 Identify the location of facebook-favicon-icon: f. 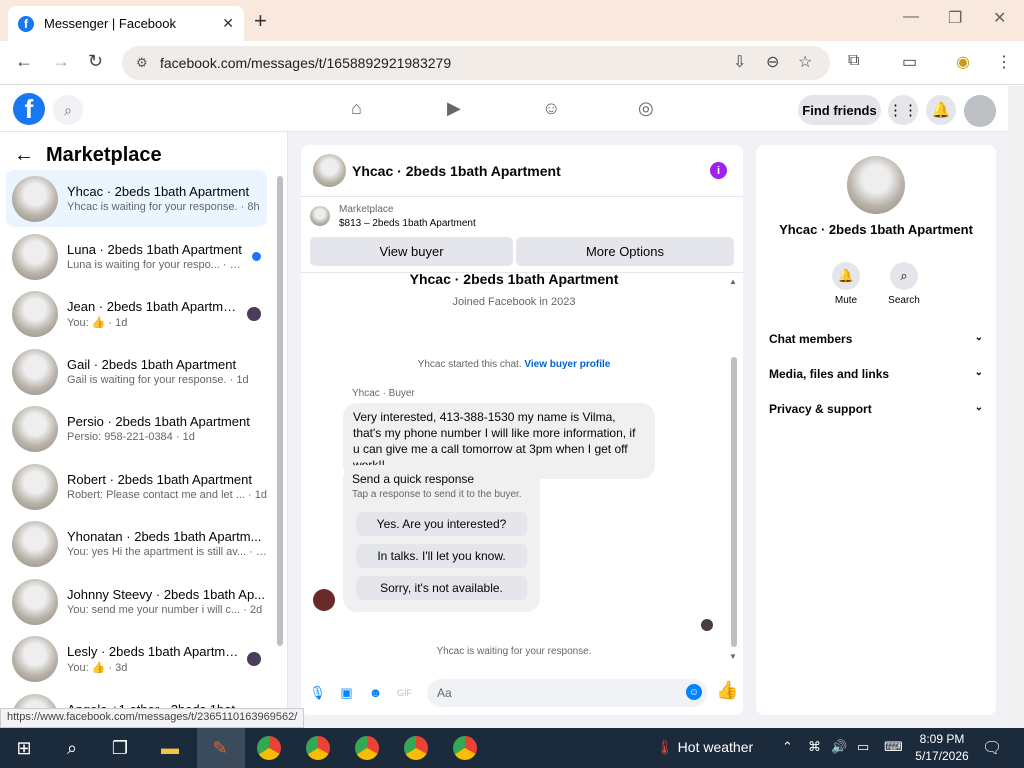
(26, 23).